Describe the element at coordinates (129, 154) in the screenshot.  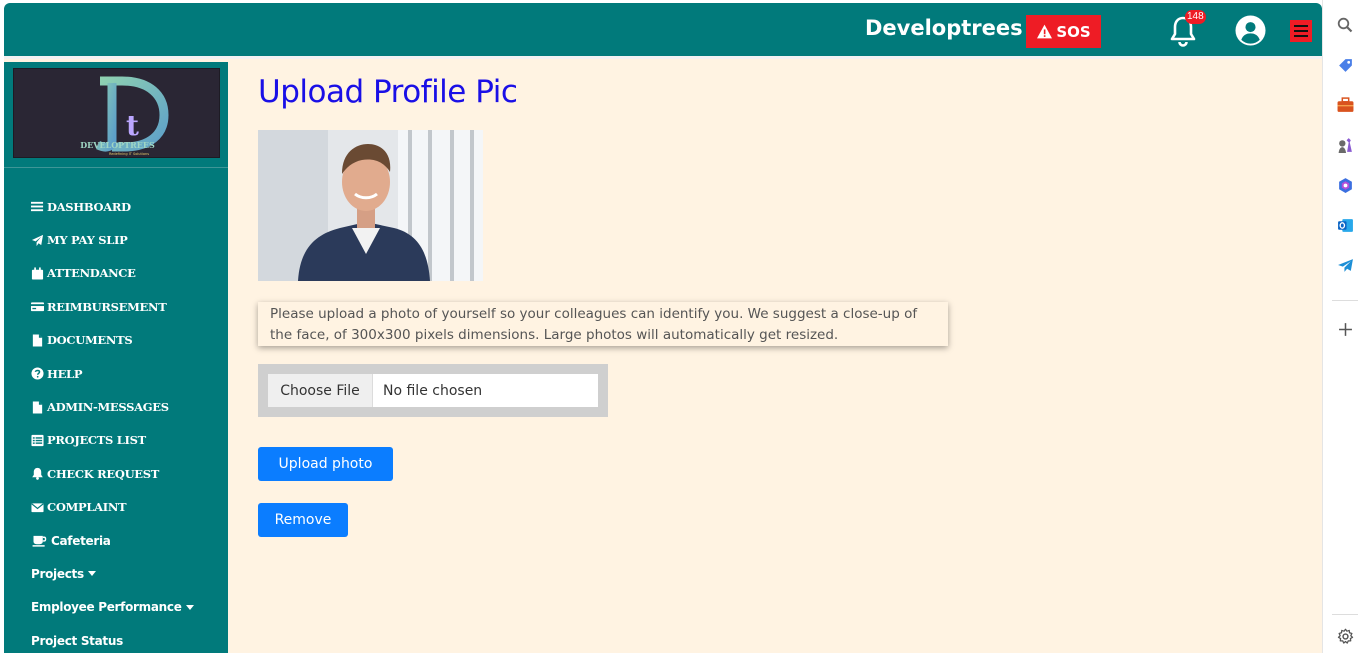
I see `logo-tagline: Redefining IT Solutions` at that location.